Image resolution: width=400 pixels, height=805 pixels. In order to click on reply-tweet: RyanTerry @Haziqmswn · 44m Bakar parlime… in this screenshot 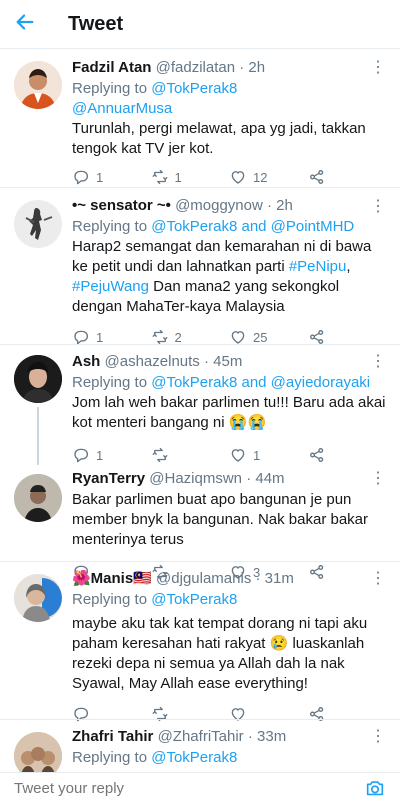, I will do `click(200, 521)`.